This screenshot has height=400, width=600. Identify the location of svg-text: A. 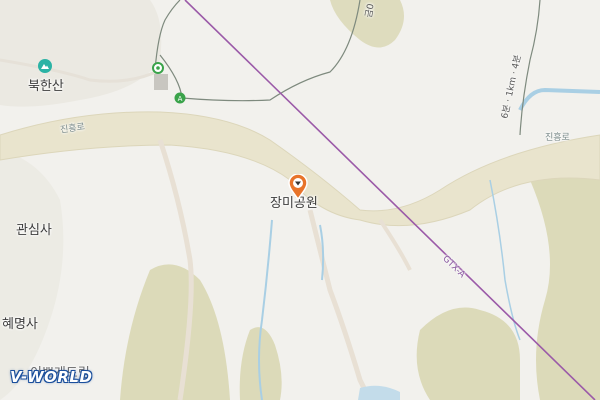
(180, 99).